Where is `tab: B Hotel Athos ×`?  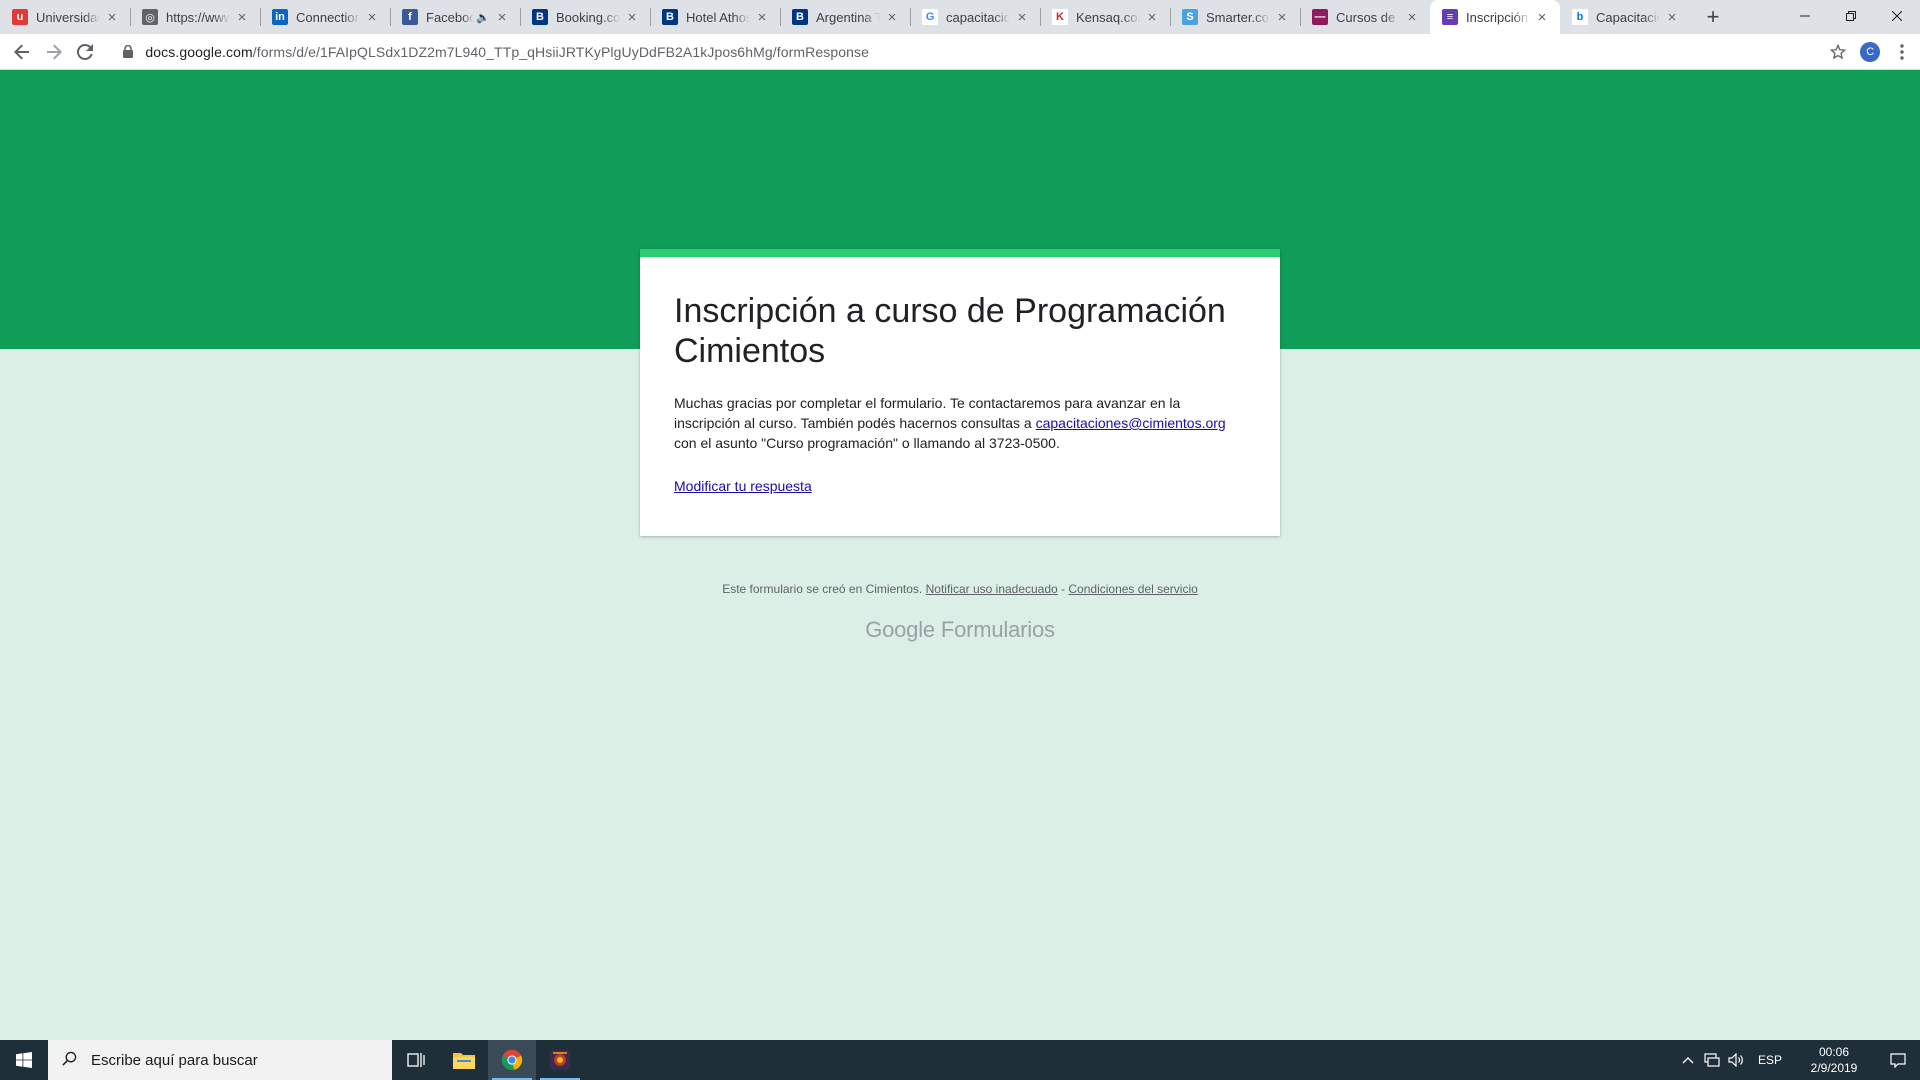
tab: B Hotel Athos × is located at coordinates (715, 17).